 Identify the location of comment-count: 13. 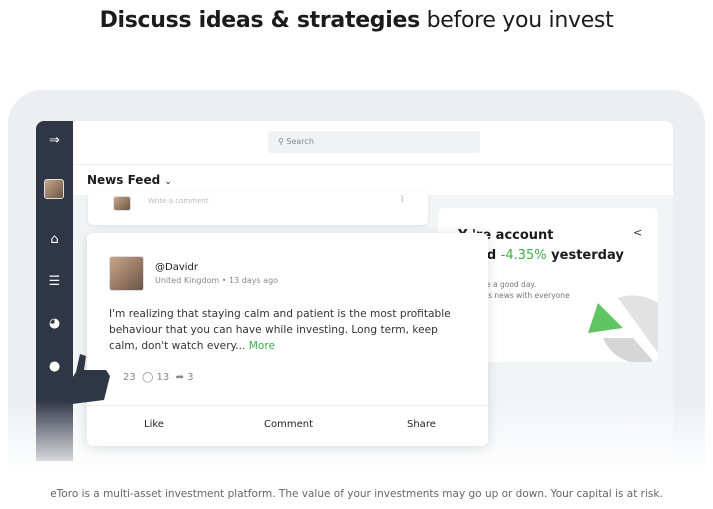
(163, 377).